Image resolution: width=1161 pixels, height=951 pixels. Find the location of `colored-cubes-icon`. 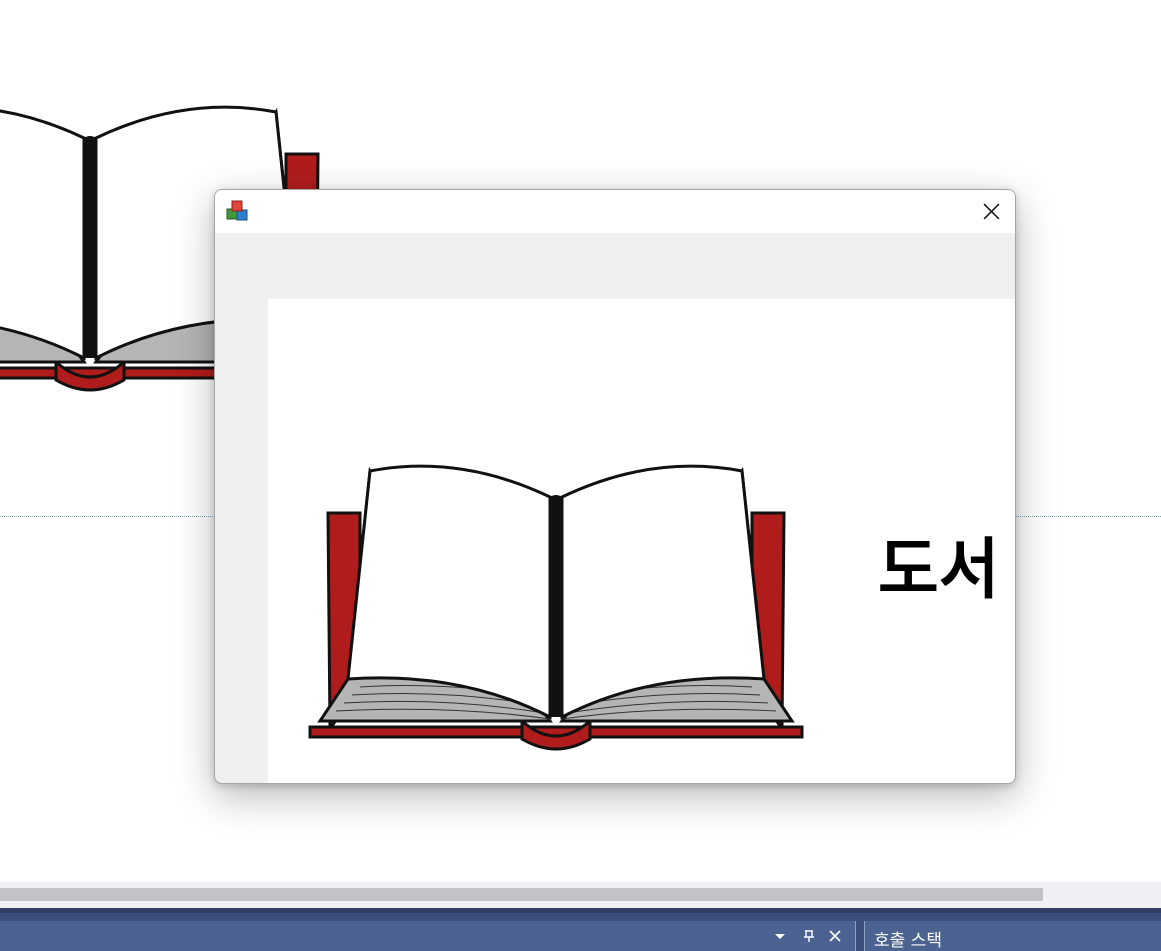

colored-cubes-icon is located at coordinates (237, 210).